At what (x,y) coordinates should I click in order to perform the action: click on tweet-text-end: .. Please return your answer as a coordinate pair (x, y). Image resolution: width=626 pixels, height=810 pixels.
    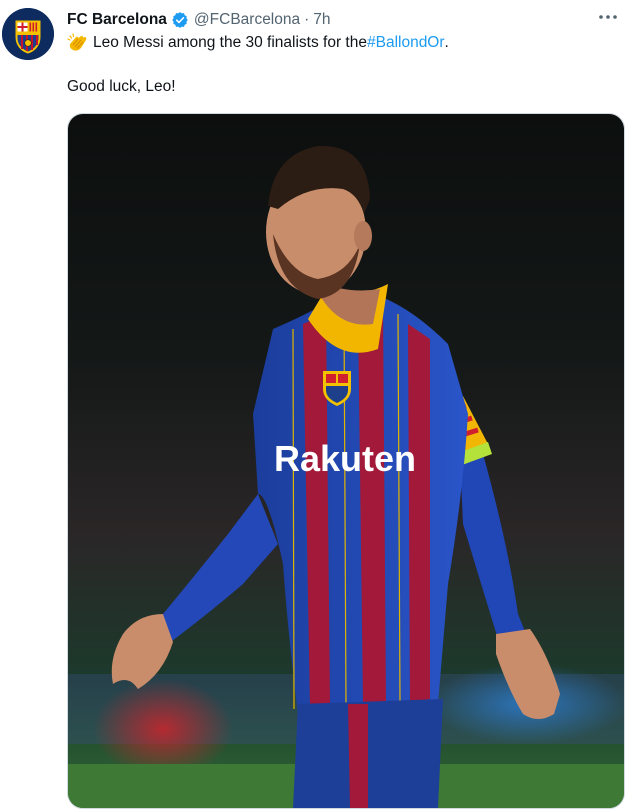
    Looking at the image, I should click on (446, 42).